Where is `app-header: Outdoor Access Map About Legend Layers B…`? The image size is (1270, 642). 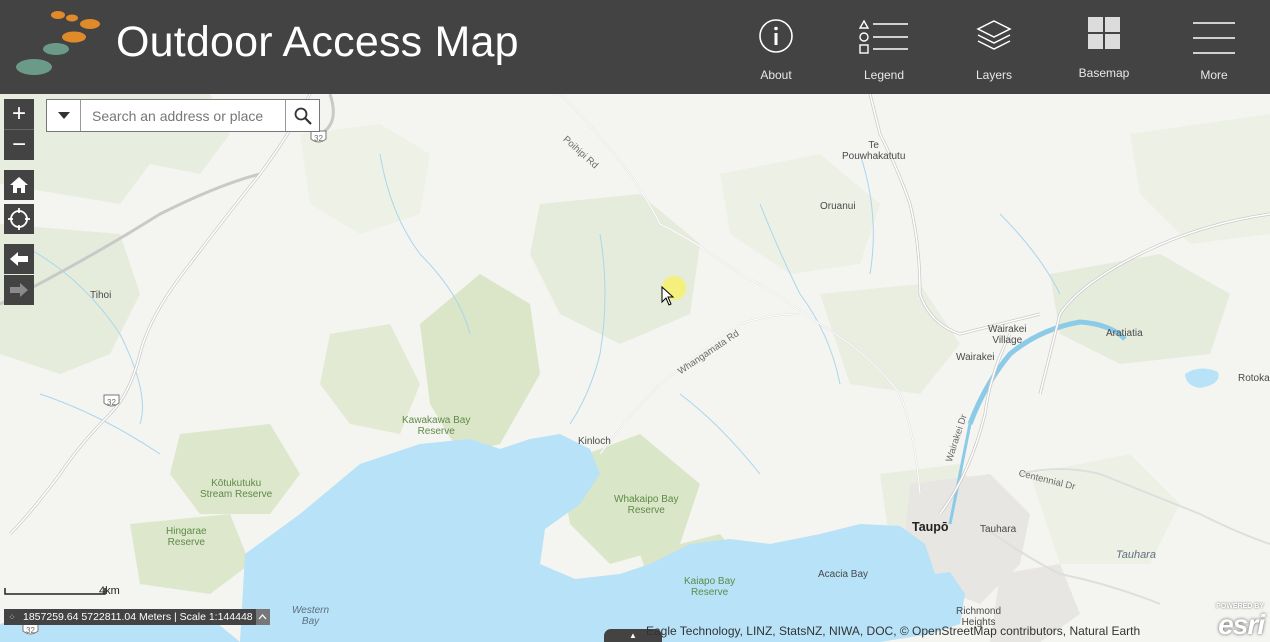 app-header: Outdoor Access Map About Legend Layers B… is located at coordinates (635, 47).